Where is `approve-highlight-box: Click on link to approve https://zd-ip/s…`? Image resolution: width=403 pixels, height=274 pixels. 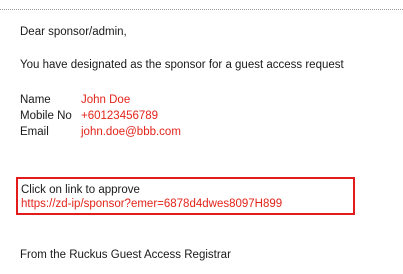 approve-highlight-box: Click on link to approve https://zd-ip/s… is located at coordinates (185, 196).